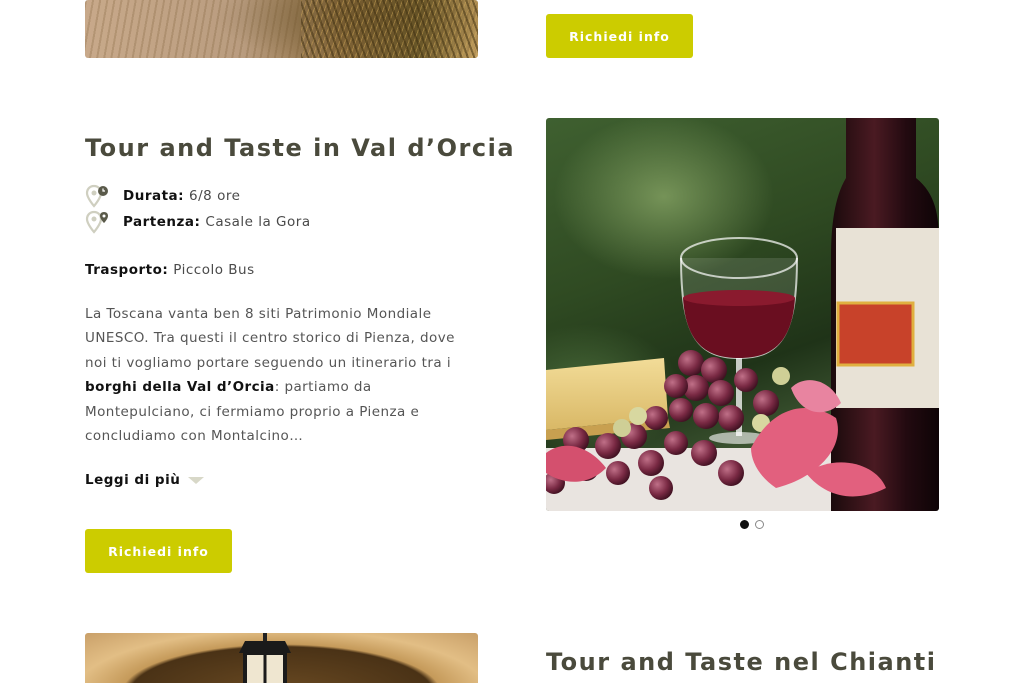 The image size is (1024, 683). I want to click on read-more-label: Leggi di più, so click(133, 480).